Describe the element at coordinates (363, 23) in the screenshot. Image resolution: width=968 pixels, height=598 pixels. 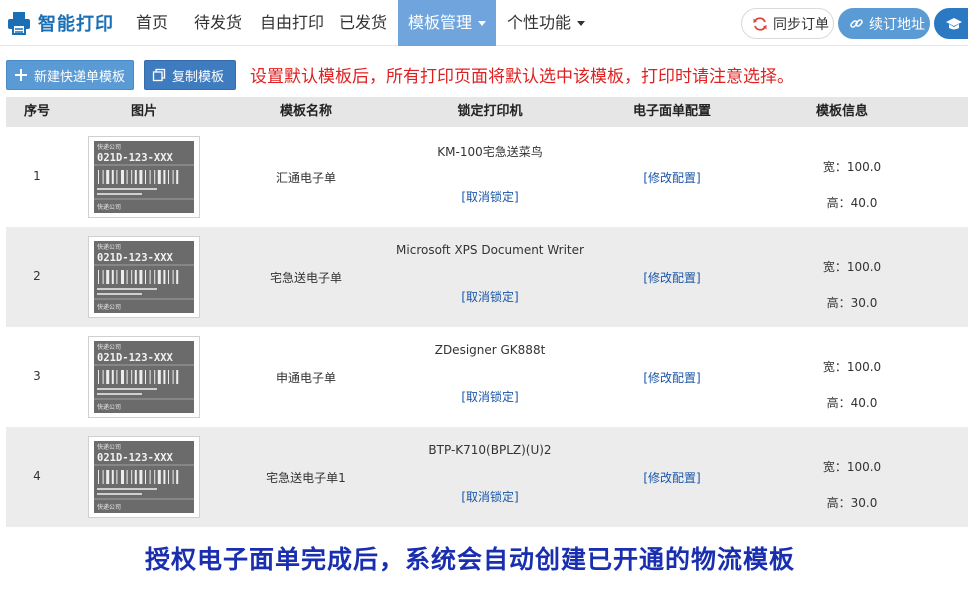
I see `nav-shipped: 已发货` at that location.